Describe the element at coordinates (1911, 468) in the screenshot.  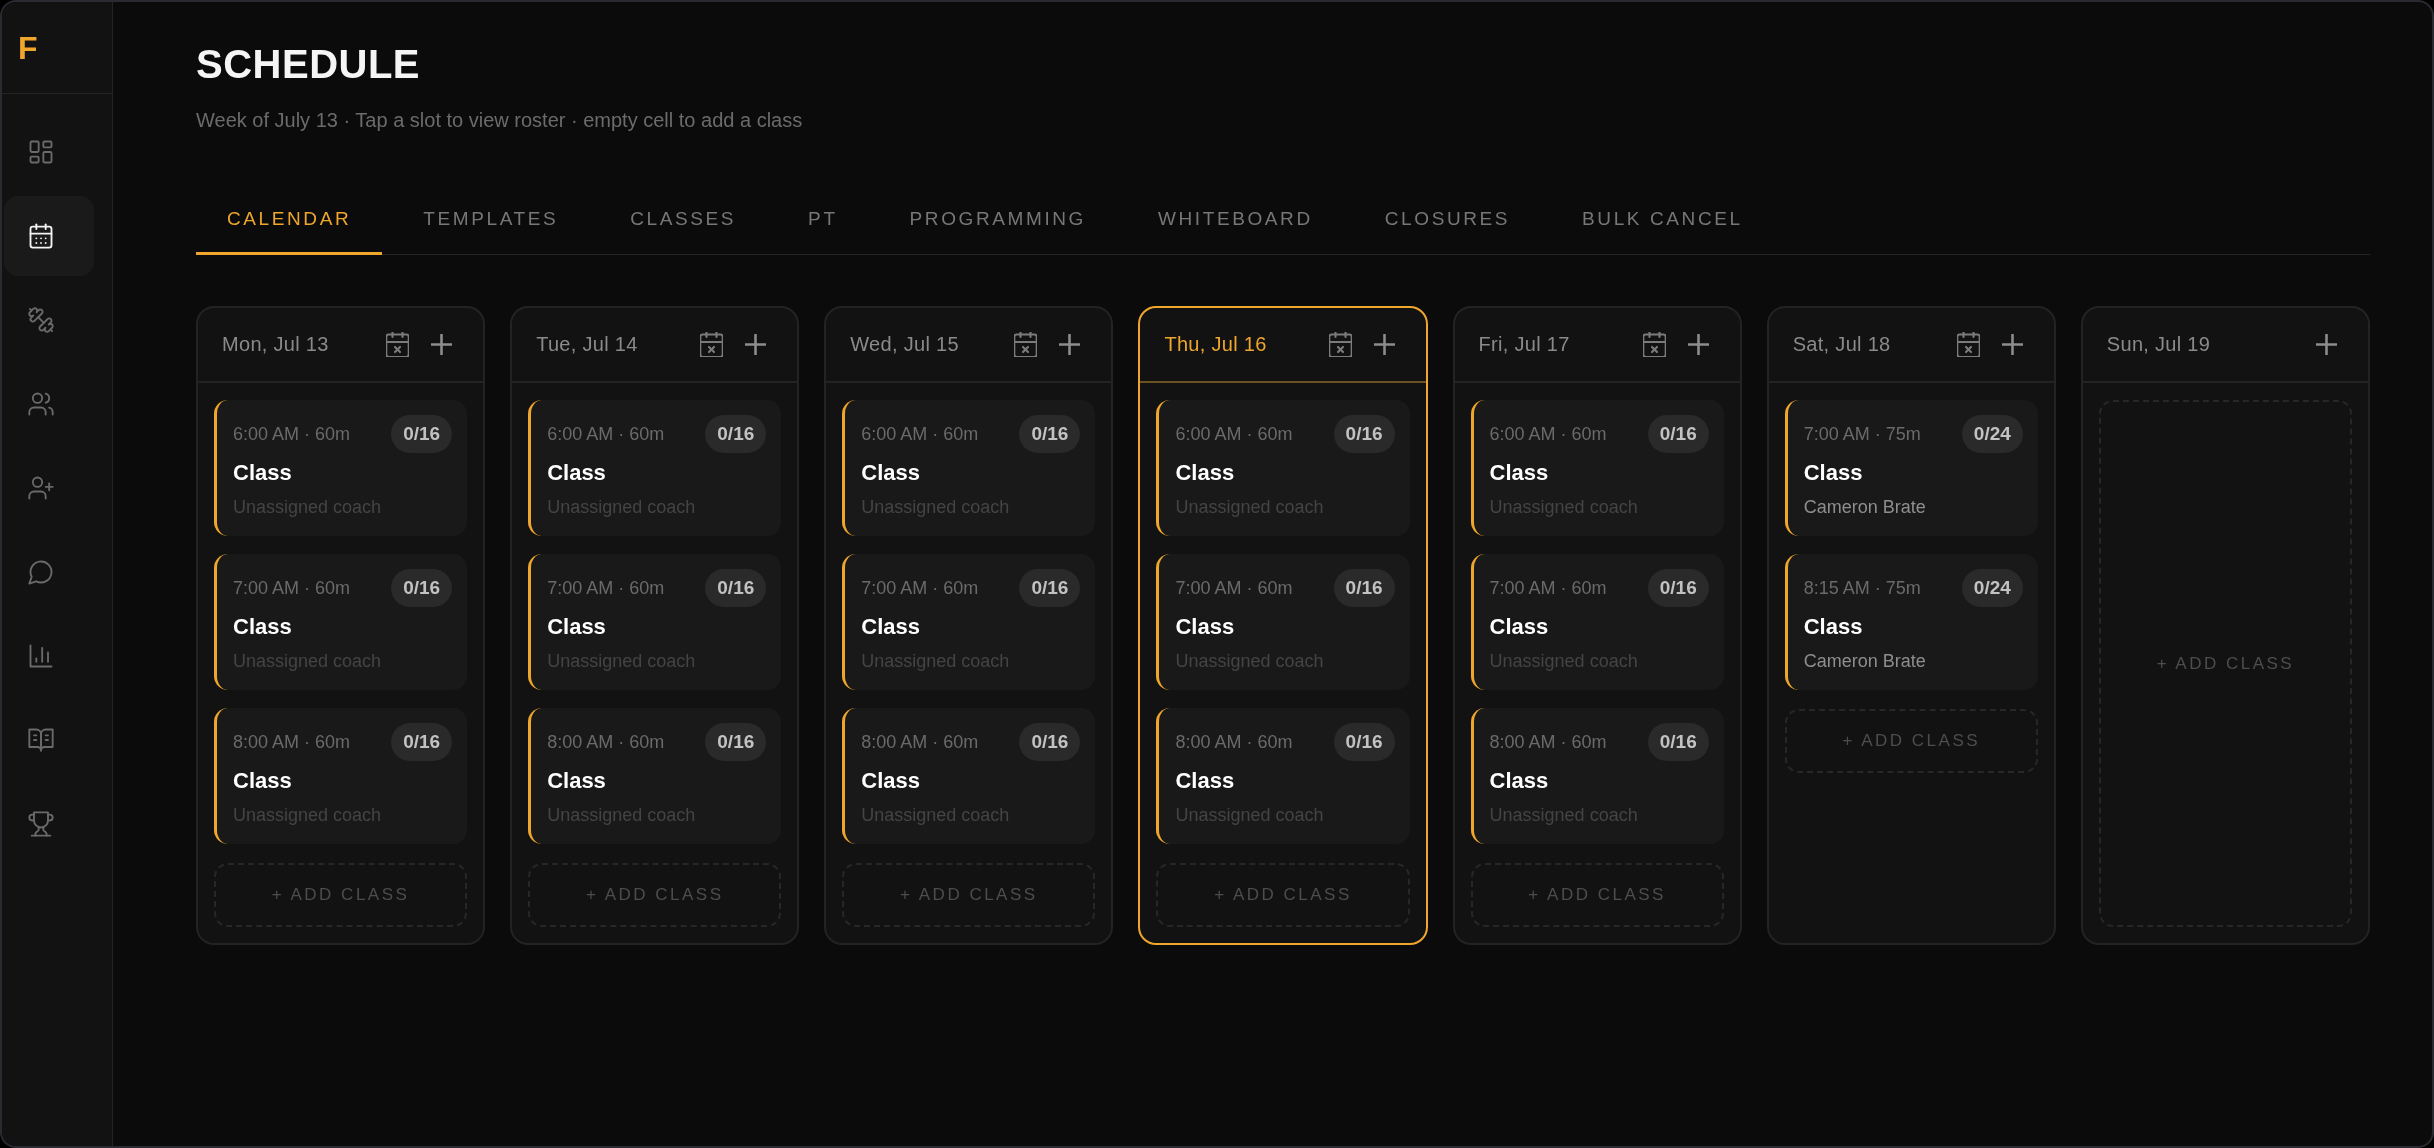
I see `class-card: 7:00 AM · 75m 0/24 Class Cameron Brate` at that location.